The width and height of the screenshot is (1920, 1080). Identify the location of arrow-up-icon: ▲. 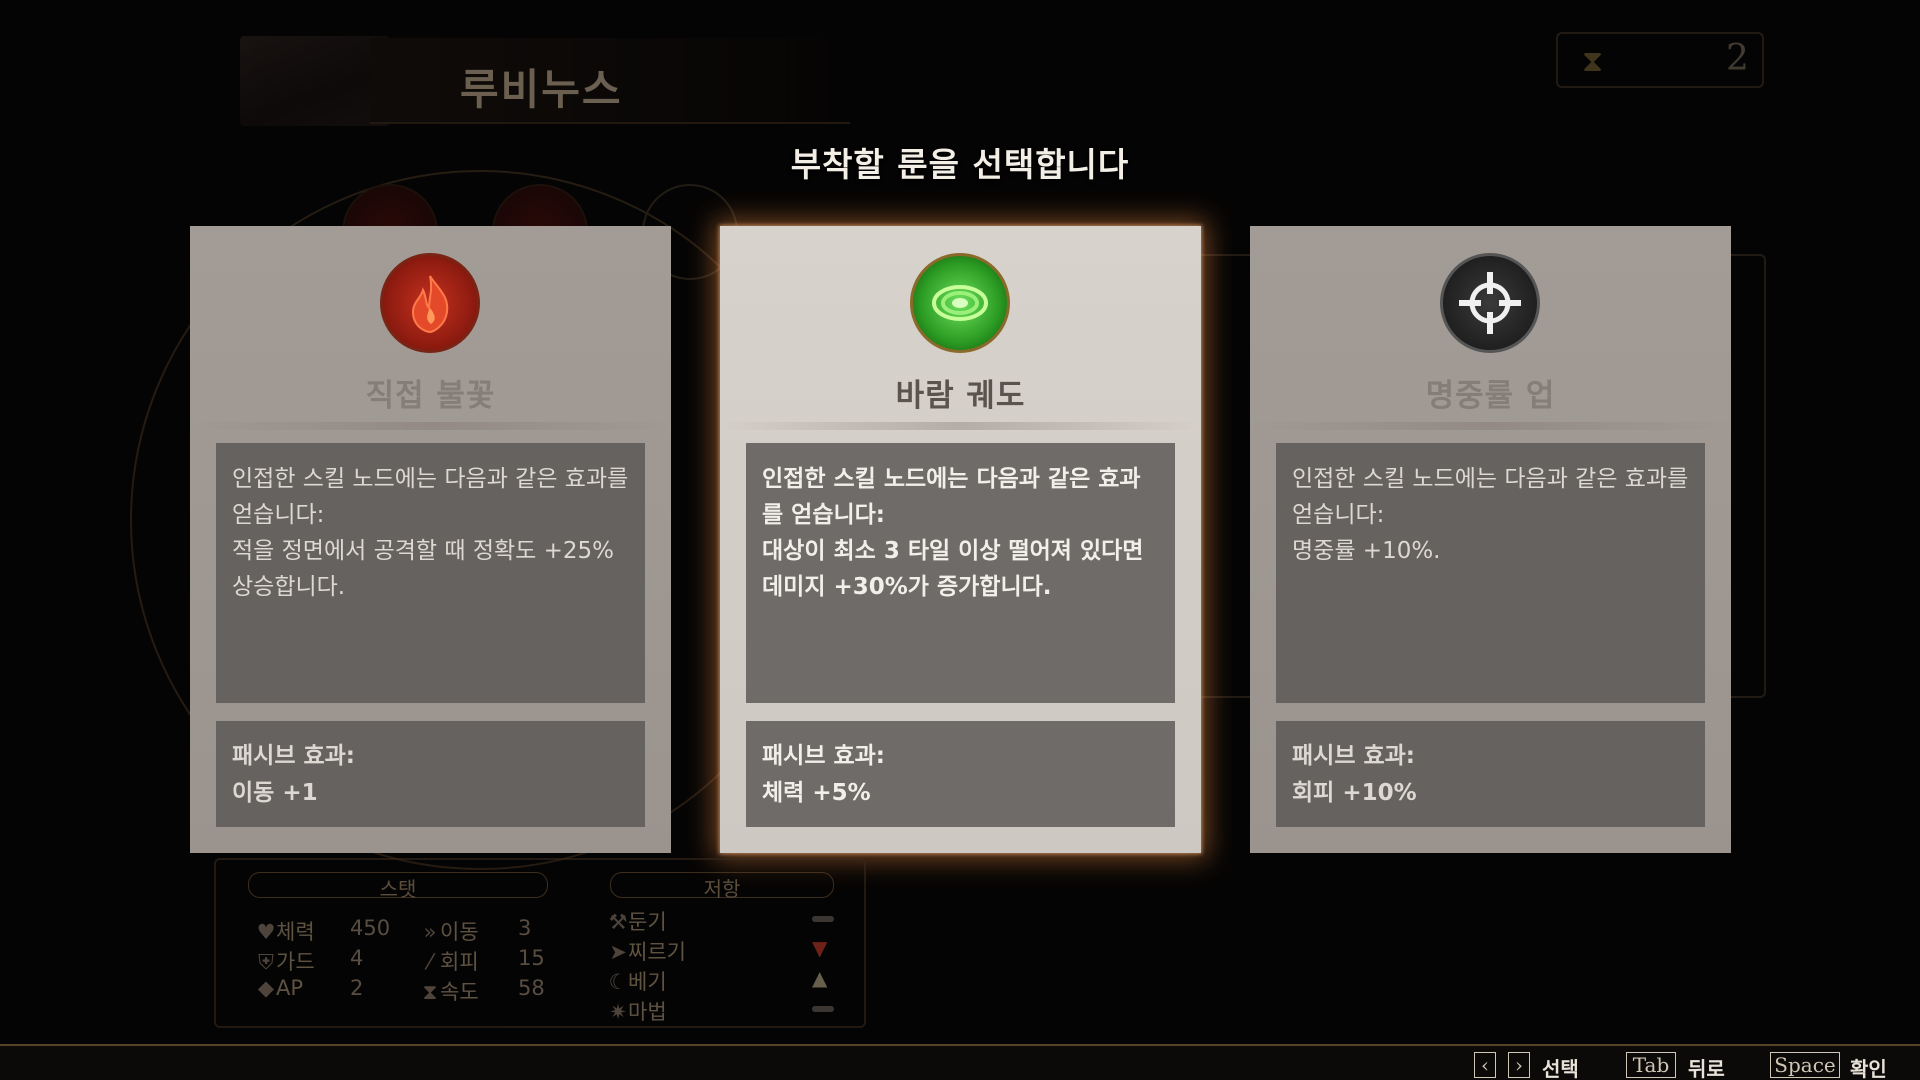
(820, 978).